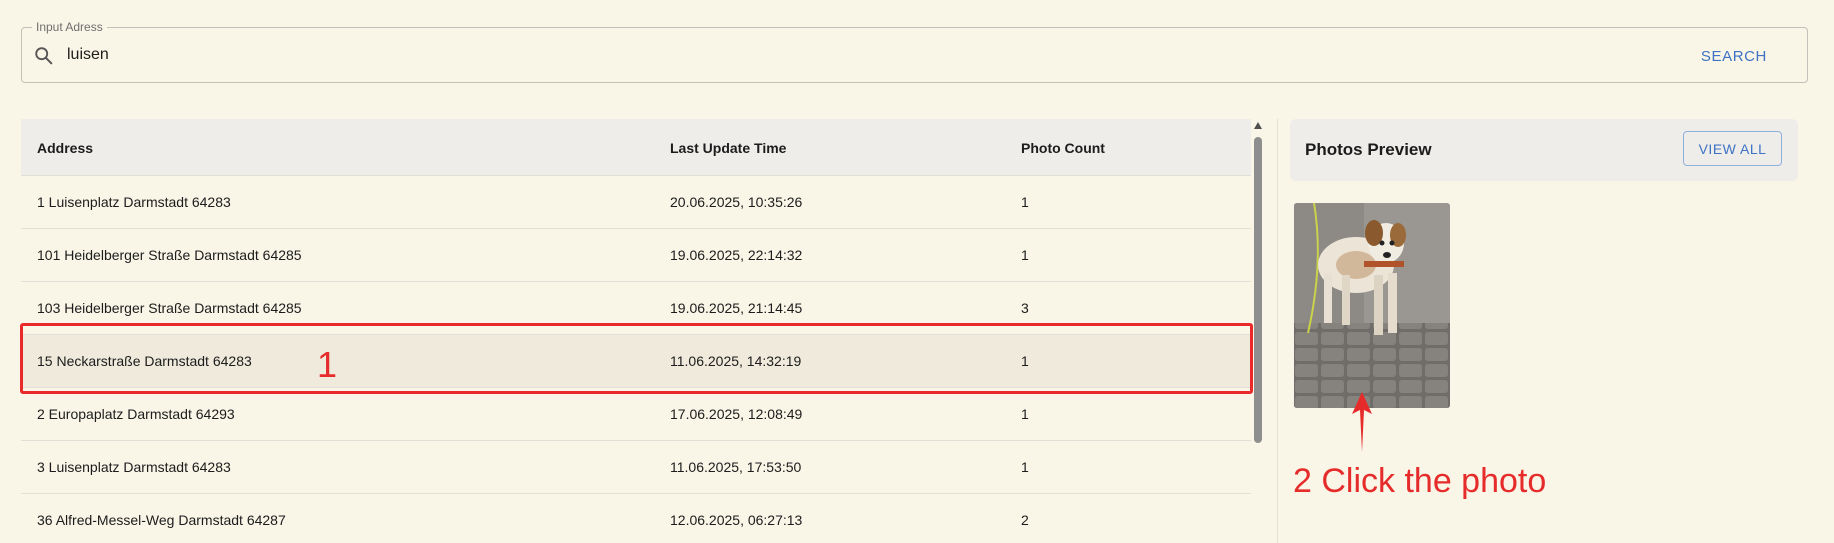 Image resolution: width=1834 pixels, height=543 pixels. Describe the element at coordinates (169, 308) in the screenshot. I see `row-address: 103 Heidelberger Straße Darmstadt 64285` at that location.